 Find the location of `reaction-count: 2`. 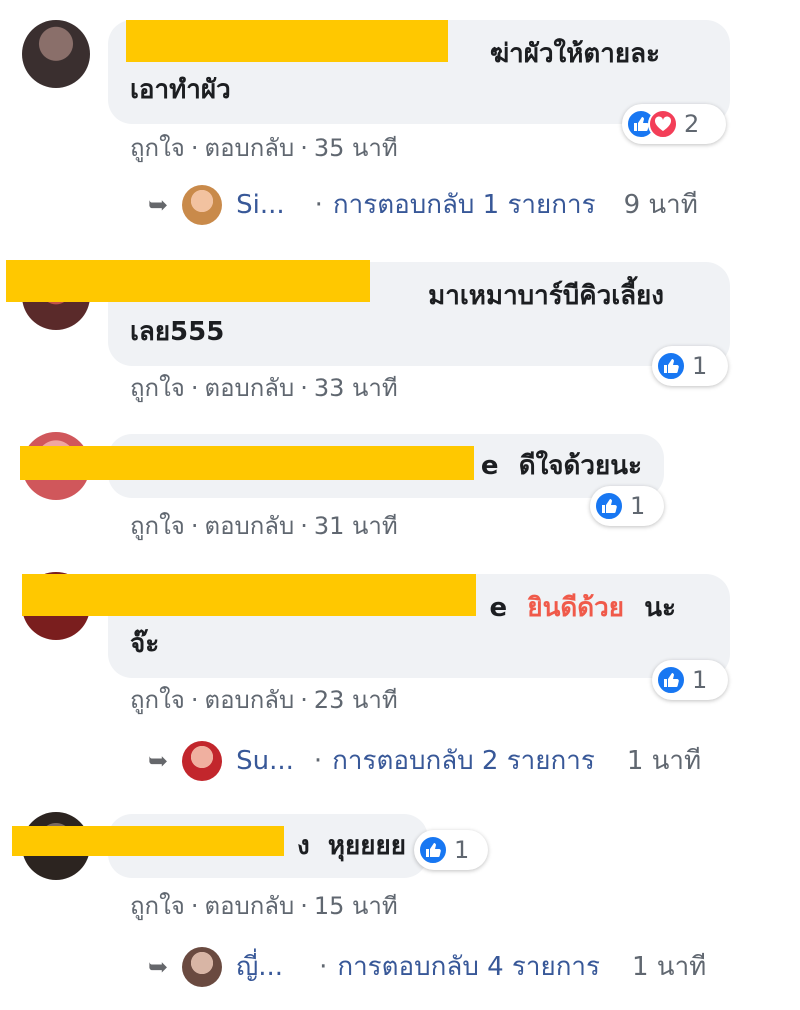

reaction-count: 2 is located at coordinates (692, 124).